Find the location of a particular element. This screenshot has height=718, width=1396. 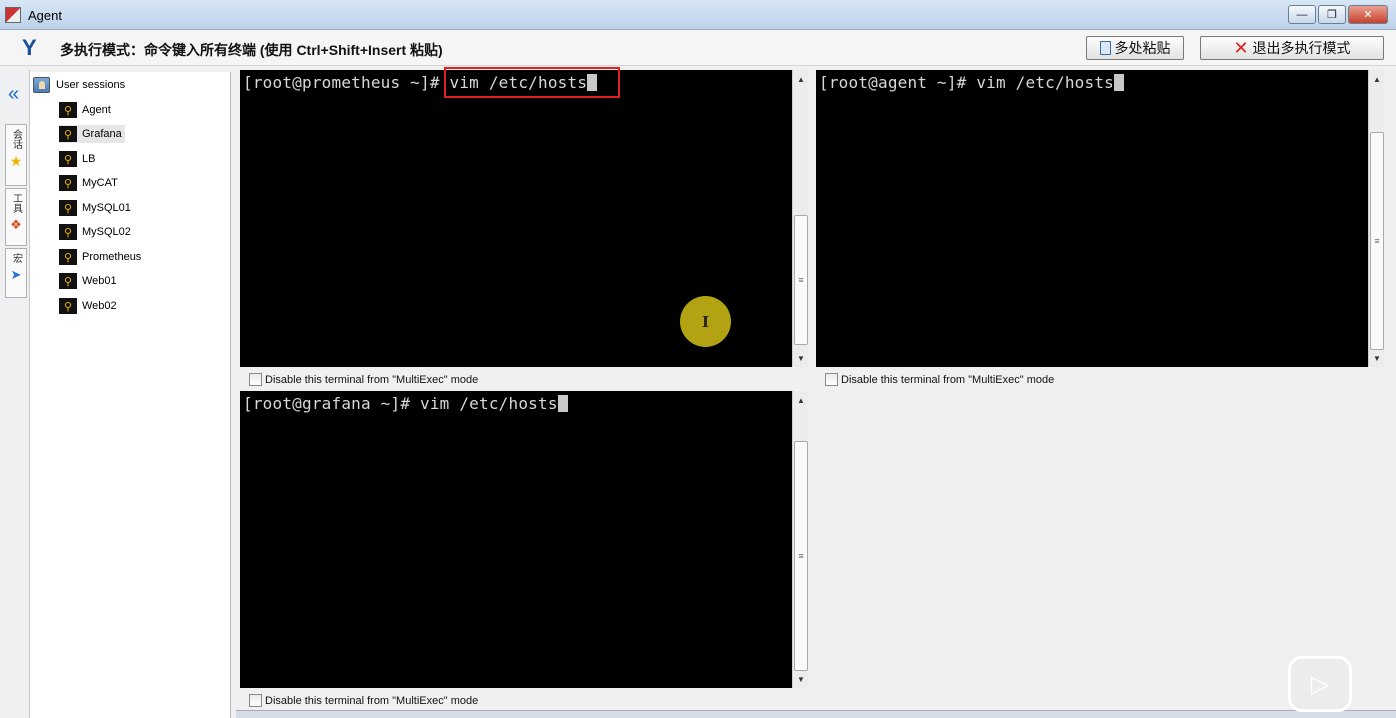

tree-item-mysql01: ⚲ MySQL01 is located at coordinates (96, 208).